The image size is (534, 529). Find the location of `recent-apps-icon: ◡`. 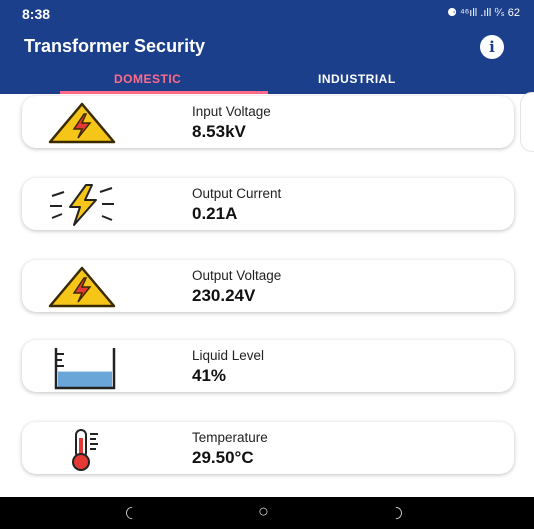

recent-apps-icon: ◡ is located at coordinates (133, 513).